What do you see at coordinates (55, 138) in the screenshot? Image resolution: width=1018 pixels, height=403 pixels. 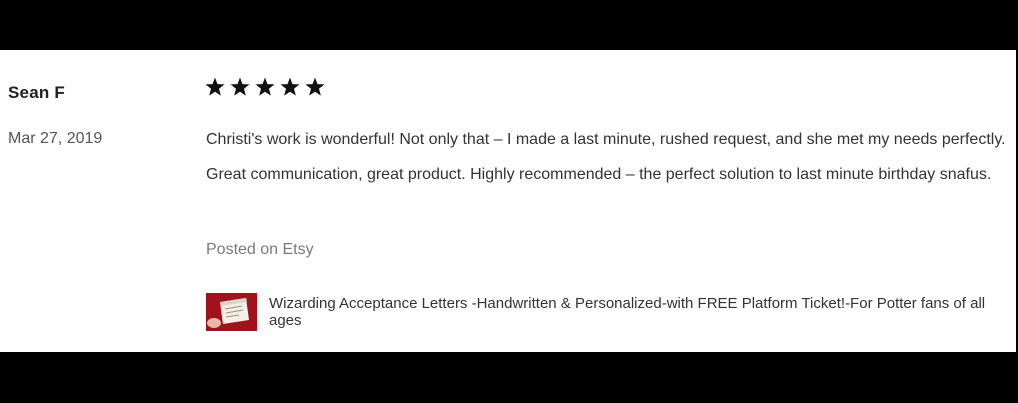 I see `review-date: Mar 27, 2019` at bounding box center [55, 138].